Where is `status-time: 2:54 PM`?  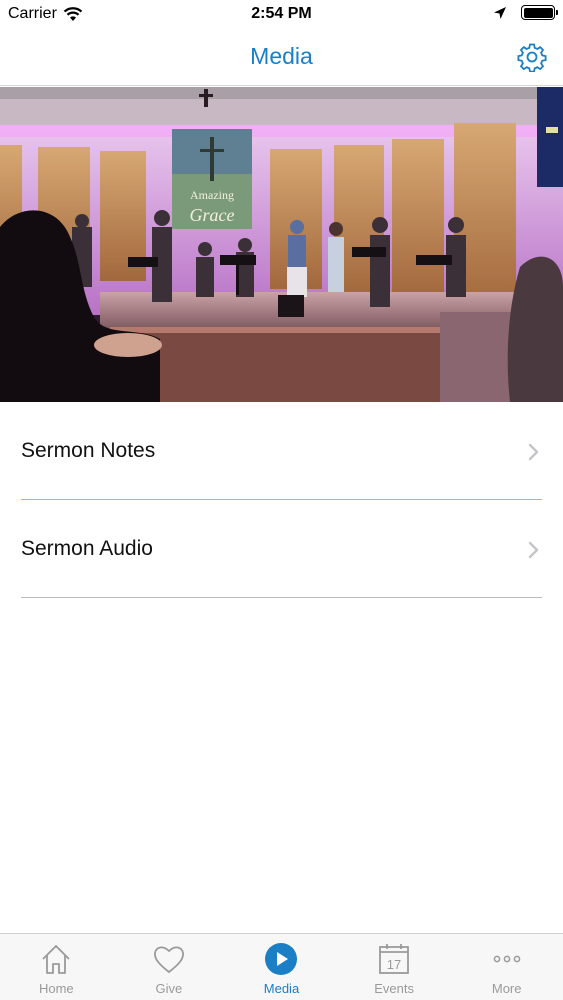
status-time: 2:54 PM is located at coordinates (281, 13).